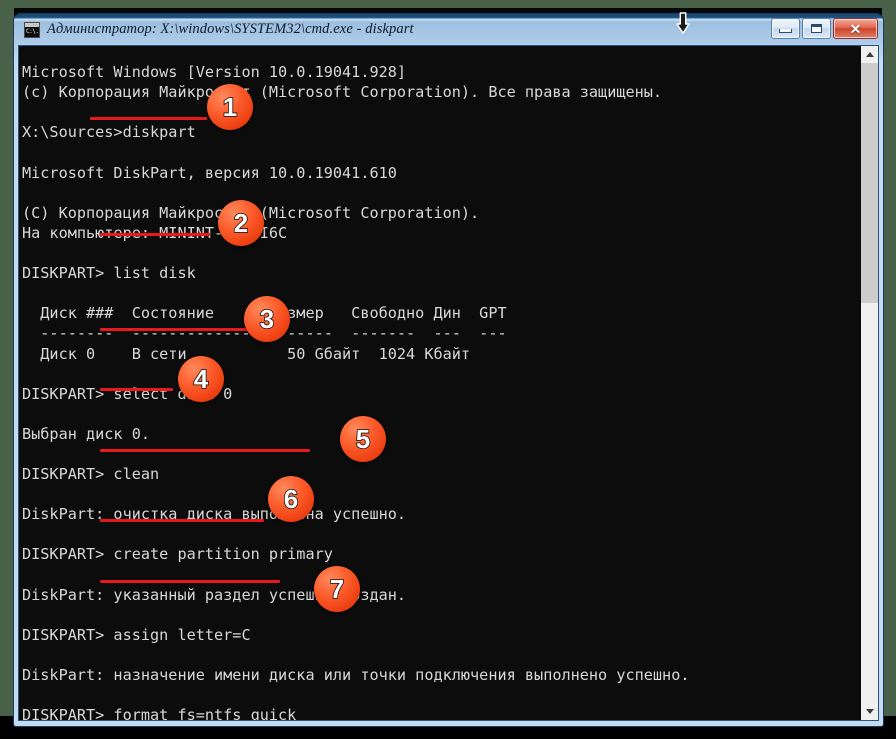  What do you see at coordinates (785, 31) in the screenshot?
I see `minimize-icon` at bounding box center [785, 31].